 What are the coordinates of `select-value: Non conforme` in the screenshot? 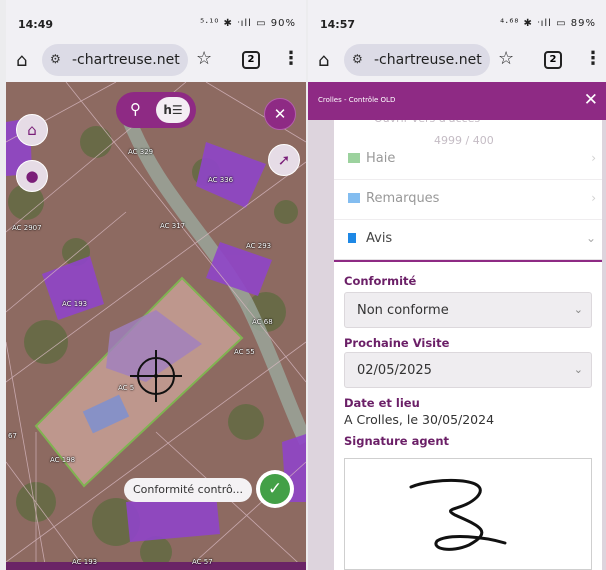 It's located at (403, 310).